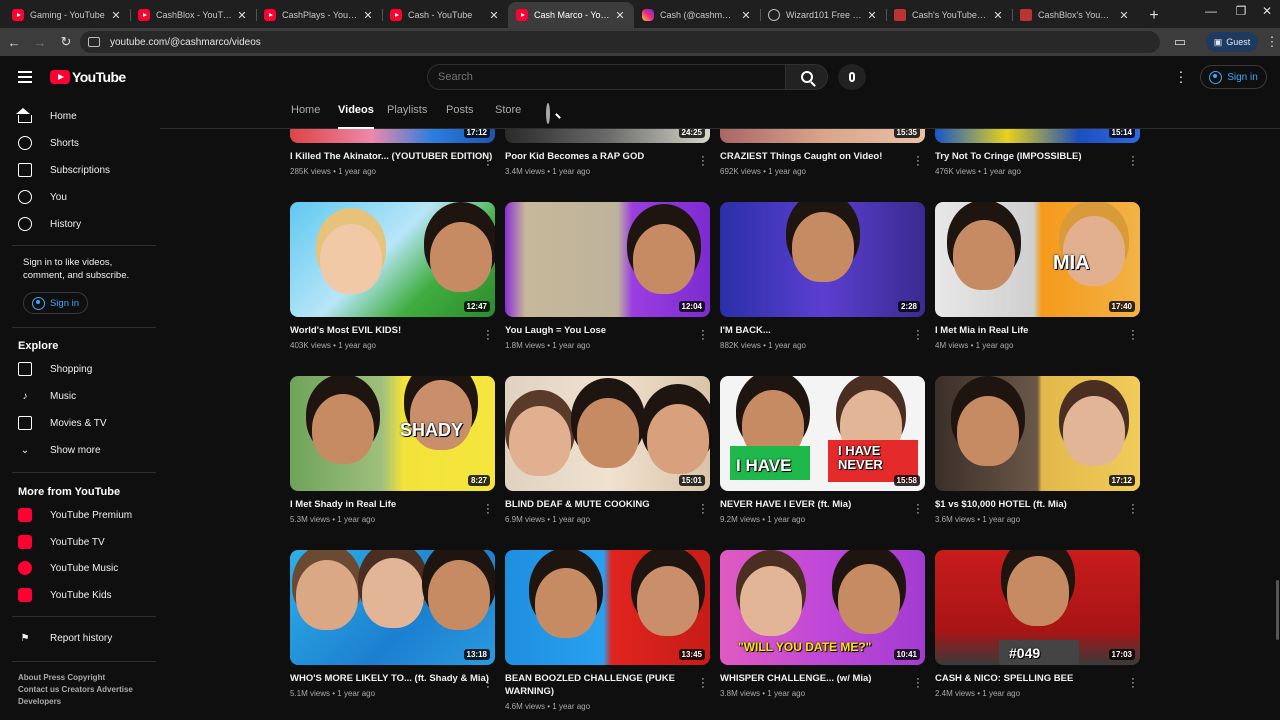  I want to click on sidebar-item-show-more: ⌄ Show more, so click(88, 450).